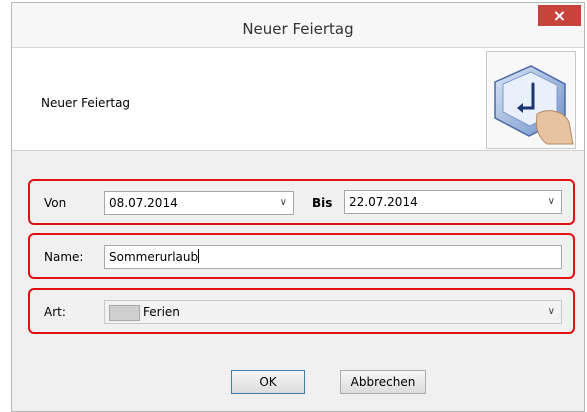 The width and height of the screenshot is (587, 412). Describe the element at coordinates (322, 203) in the screenshot. I see `to-label: Bis` at that location.